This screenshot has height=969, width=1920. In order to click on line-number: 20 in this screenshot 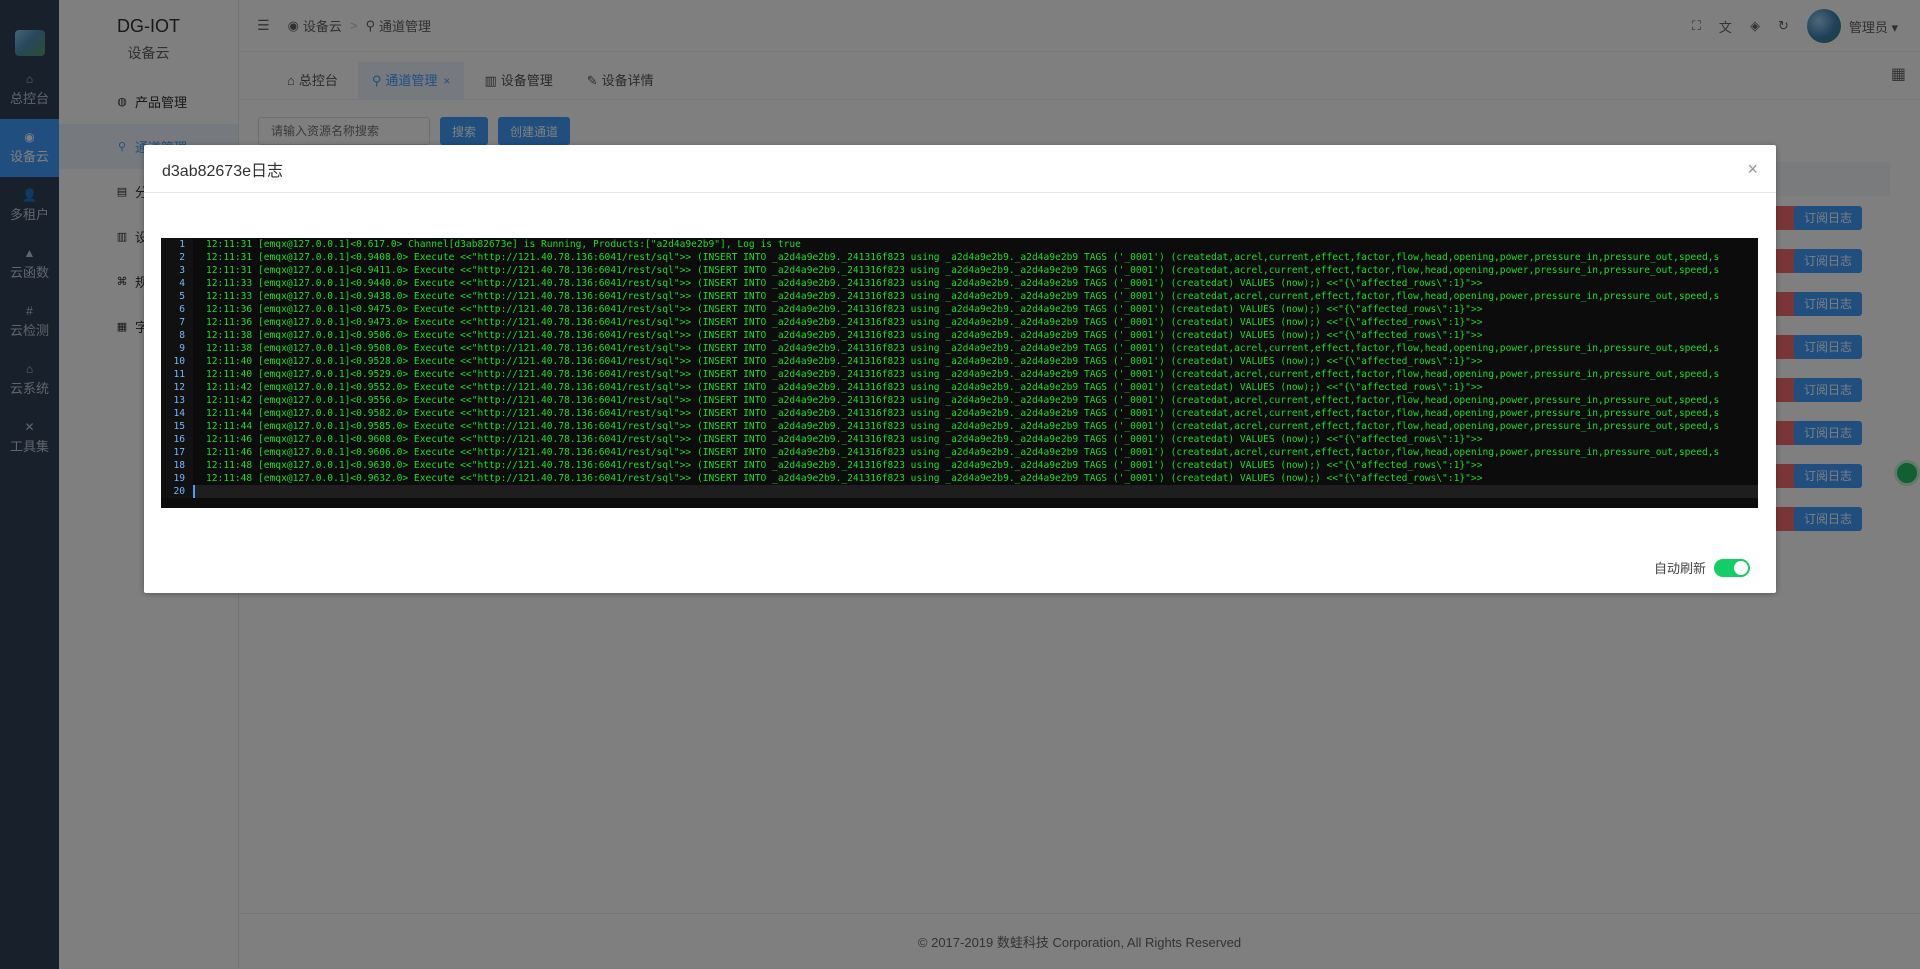, I will do `click(177, 491)`.